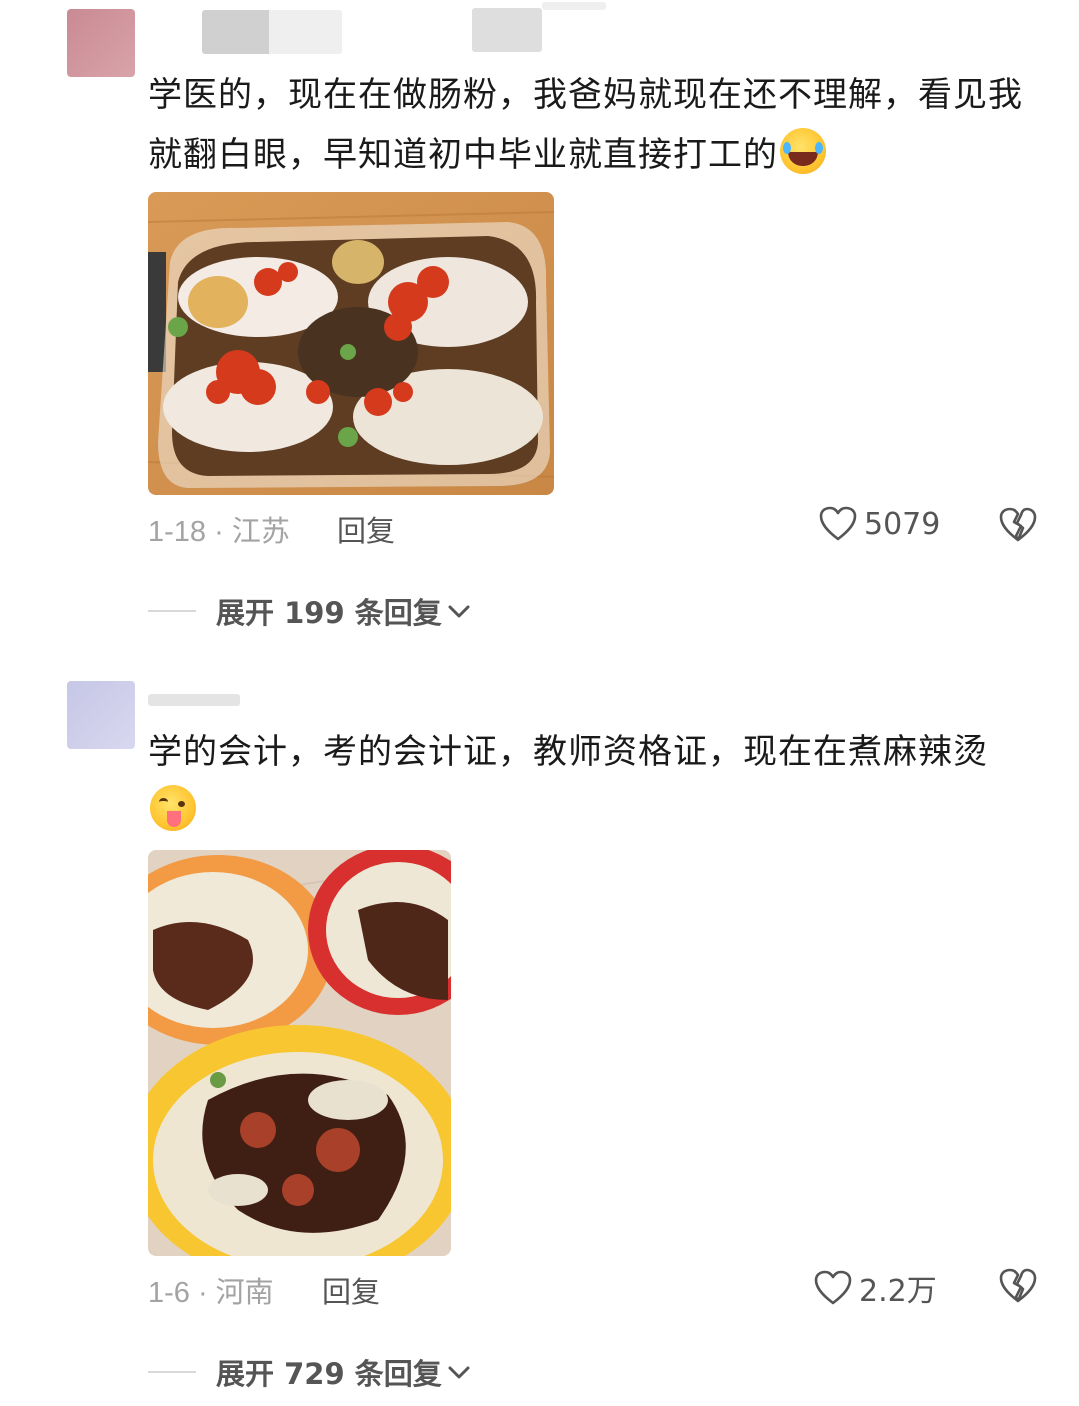 This screenshot has height=1406, width=1079. Describe the element at coordinates (211, 1293) in the screenshot. I see `comment-meta: 1-6 · 河南` at that location.